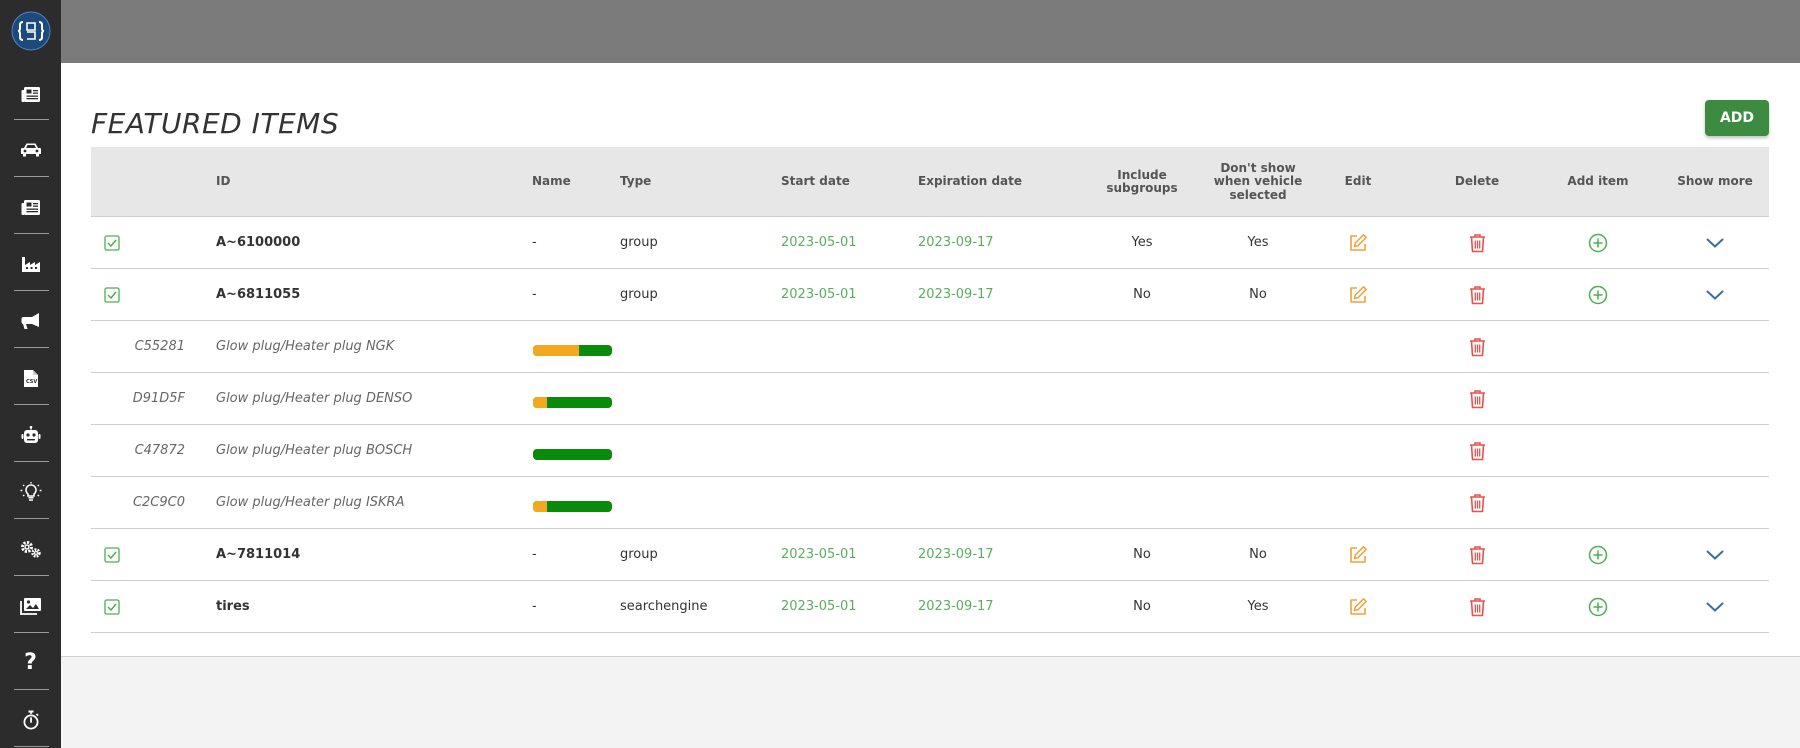 Image resolution: width=1800 pixels, height=748 pixels. Describe the element at coordinates (1142, 182) in the screenshot. I see `column-header-include-subgroups: Include subgroups` at that location.